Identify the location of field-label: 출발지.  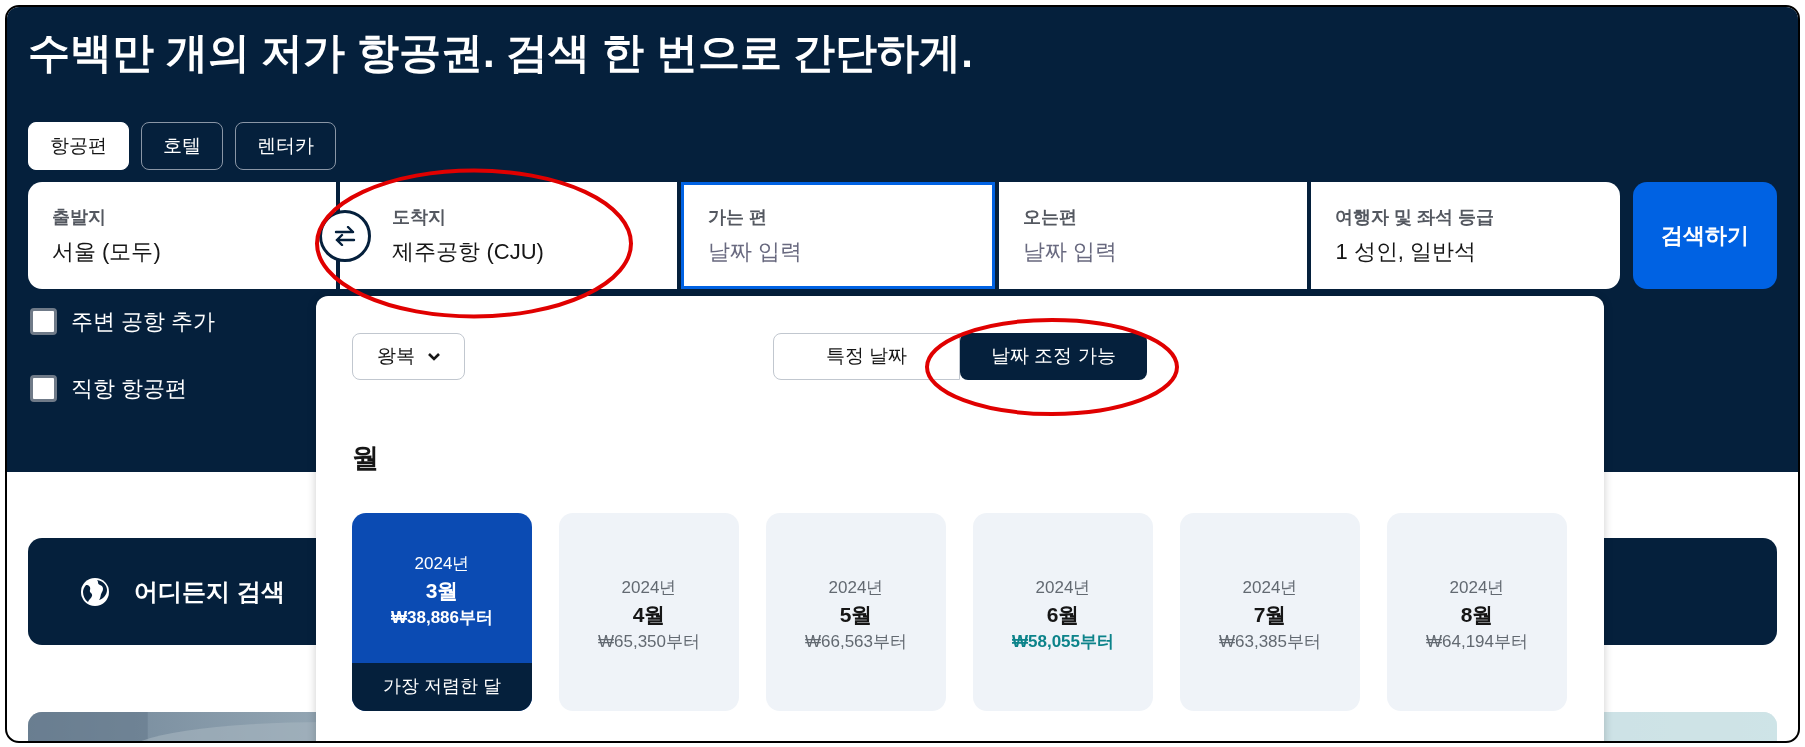
(79, 217).